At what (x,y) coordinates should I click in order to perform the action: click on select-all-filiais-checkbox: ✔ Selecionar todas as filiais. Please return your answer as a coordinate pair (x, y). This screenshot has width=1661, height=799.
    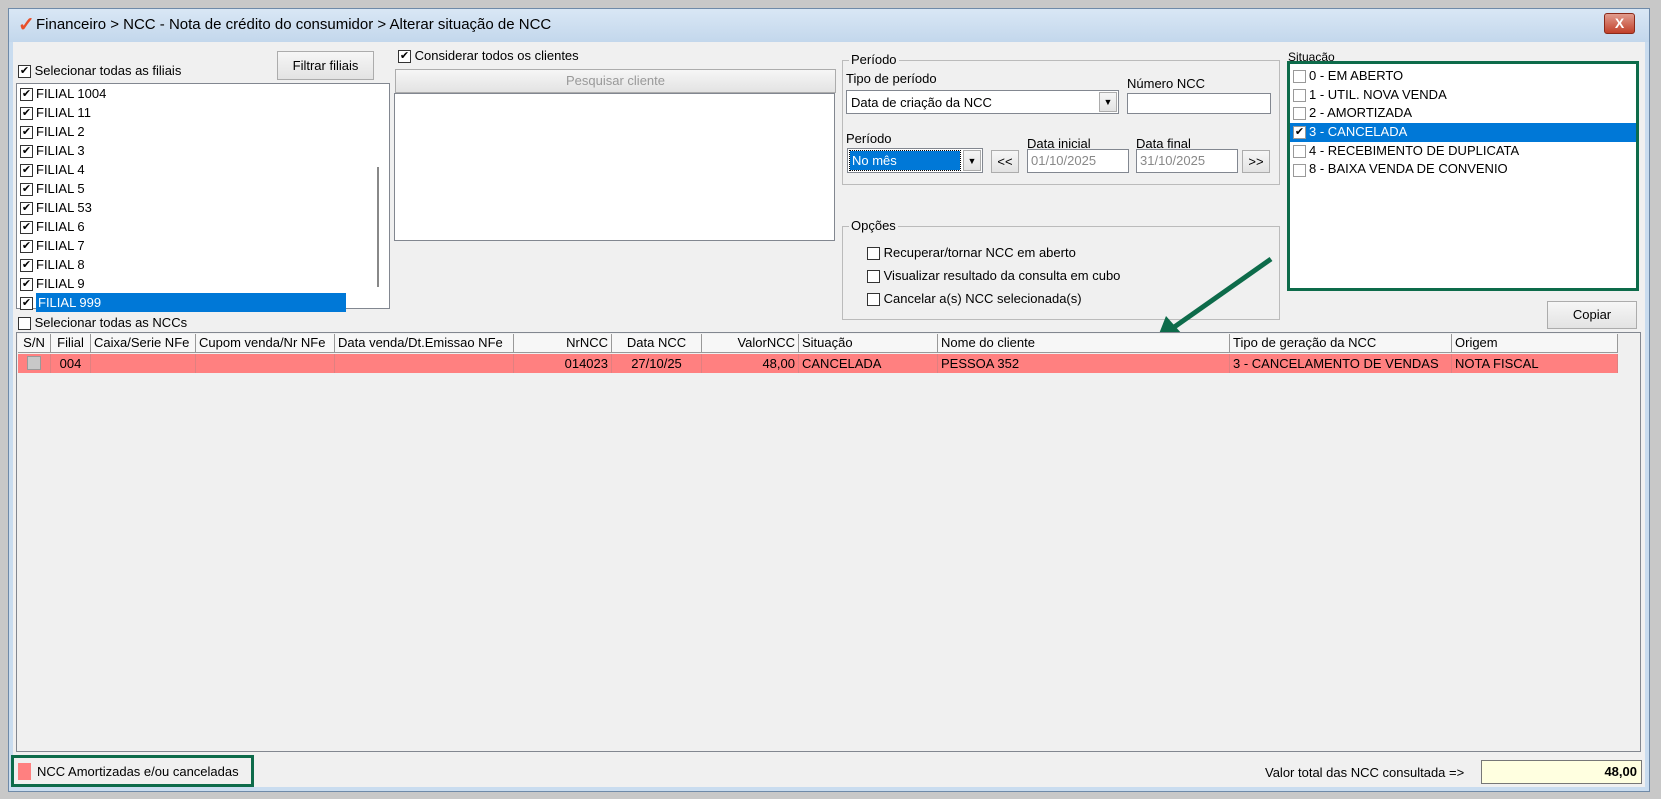
    Looking at the image, I should click on (100, 71).